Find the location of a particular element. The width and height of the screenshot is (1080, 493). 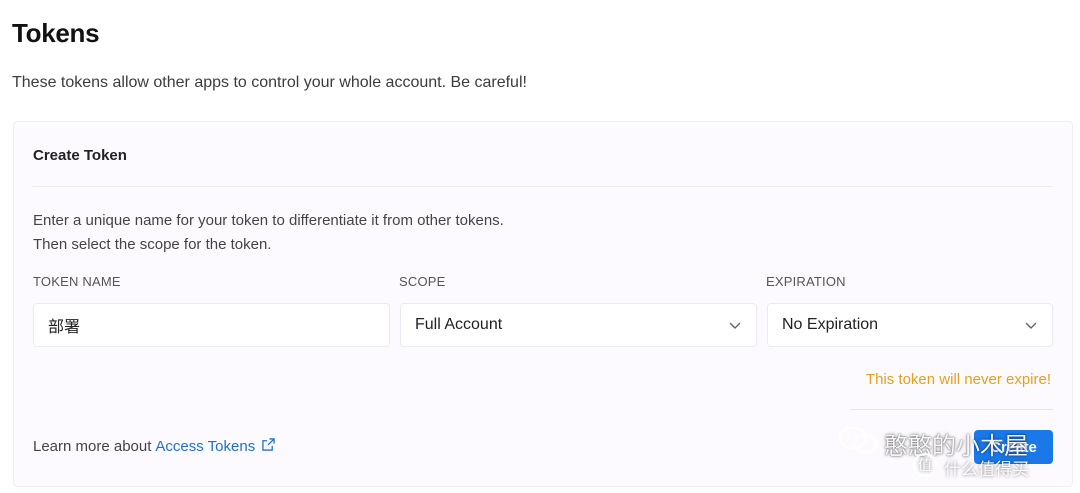

help-line-2: Then select the scope for the token. is located at coordinates (152, 244).